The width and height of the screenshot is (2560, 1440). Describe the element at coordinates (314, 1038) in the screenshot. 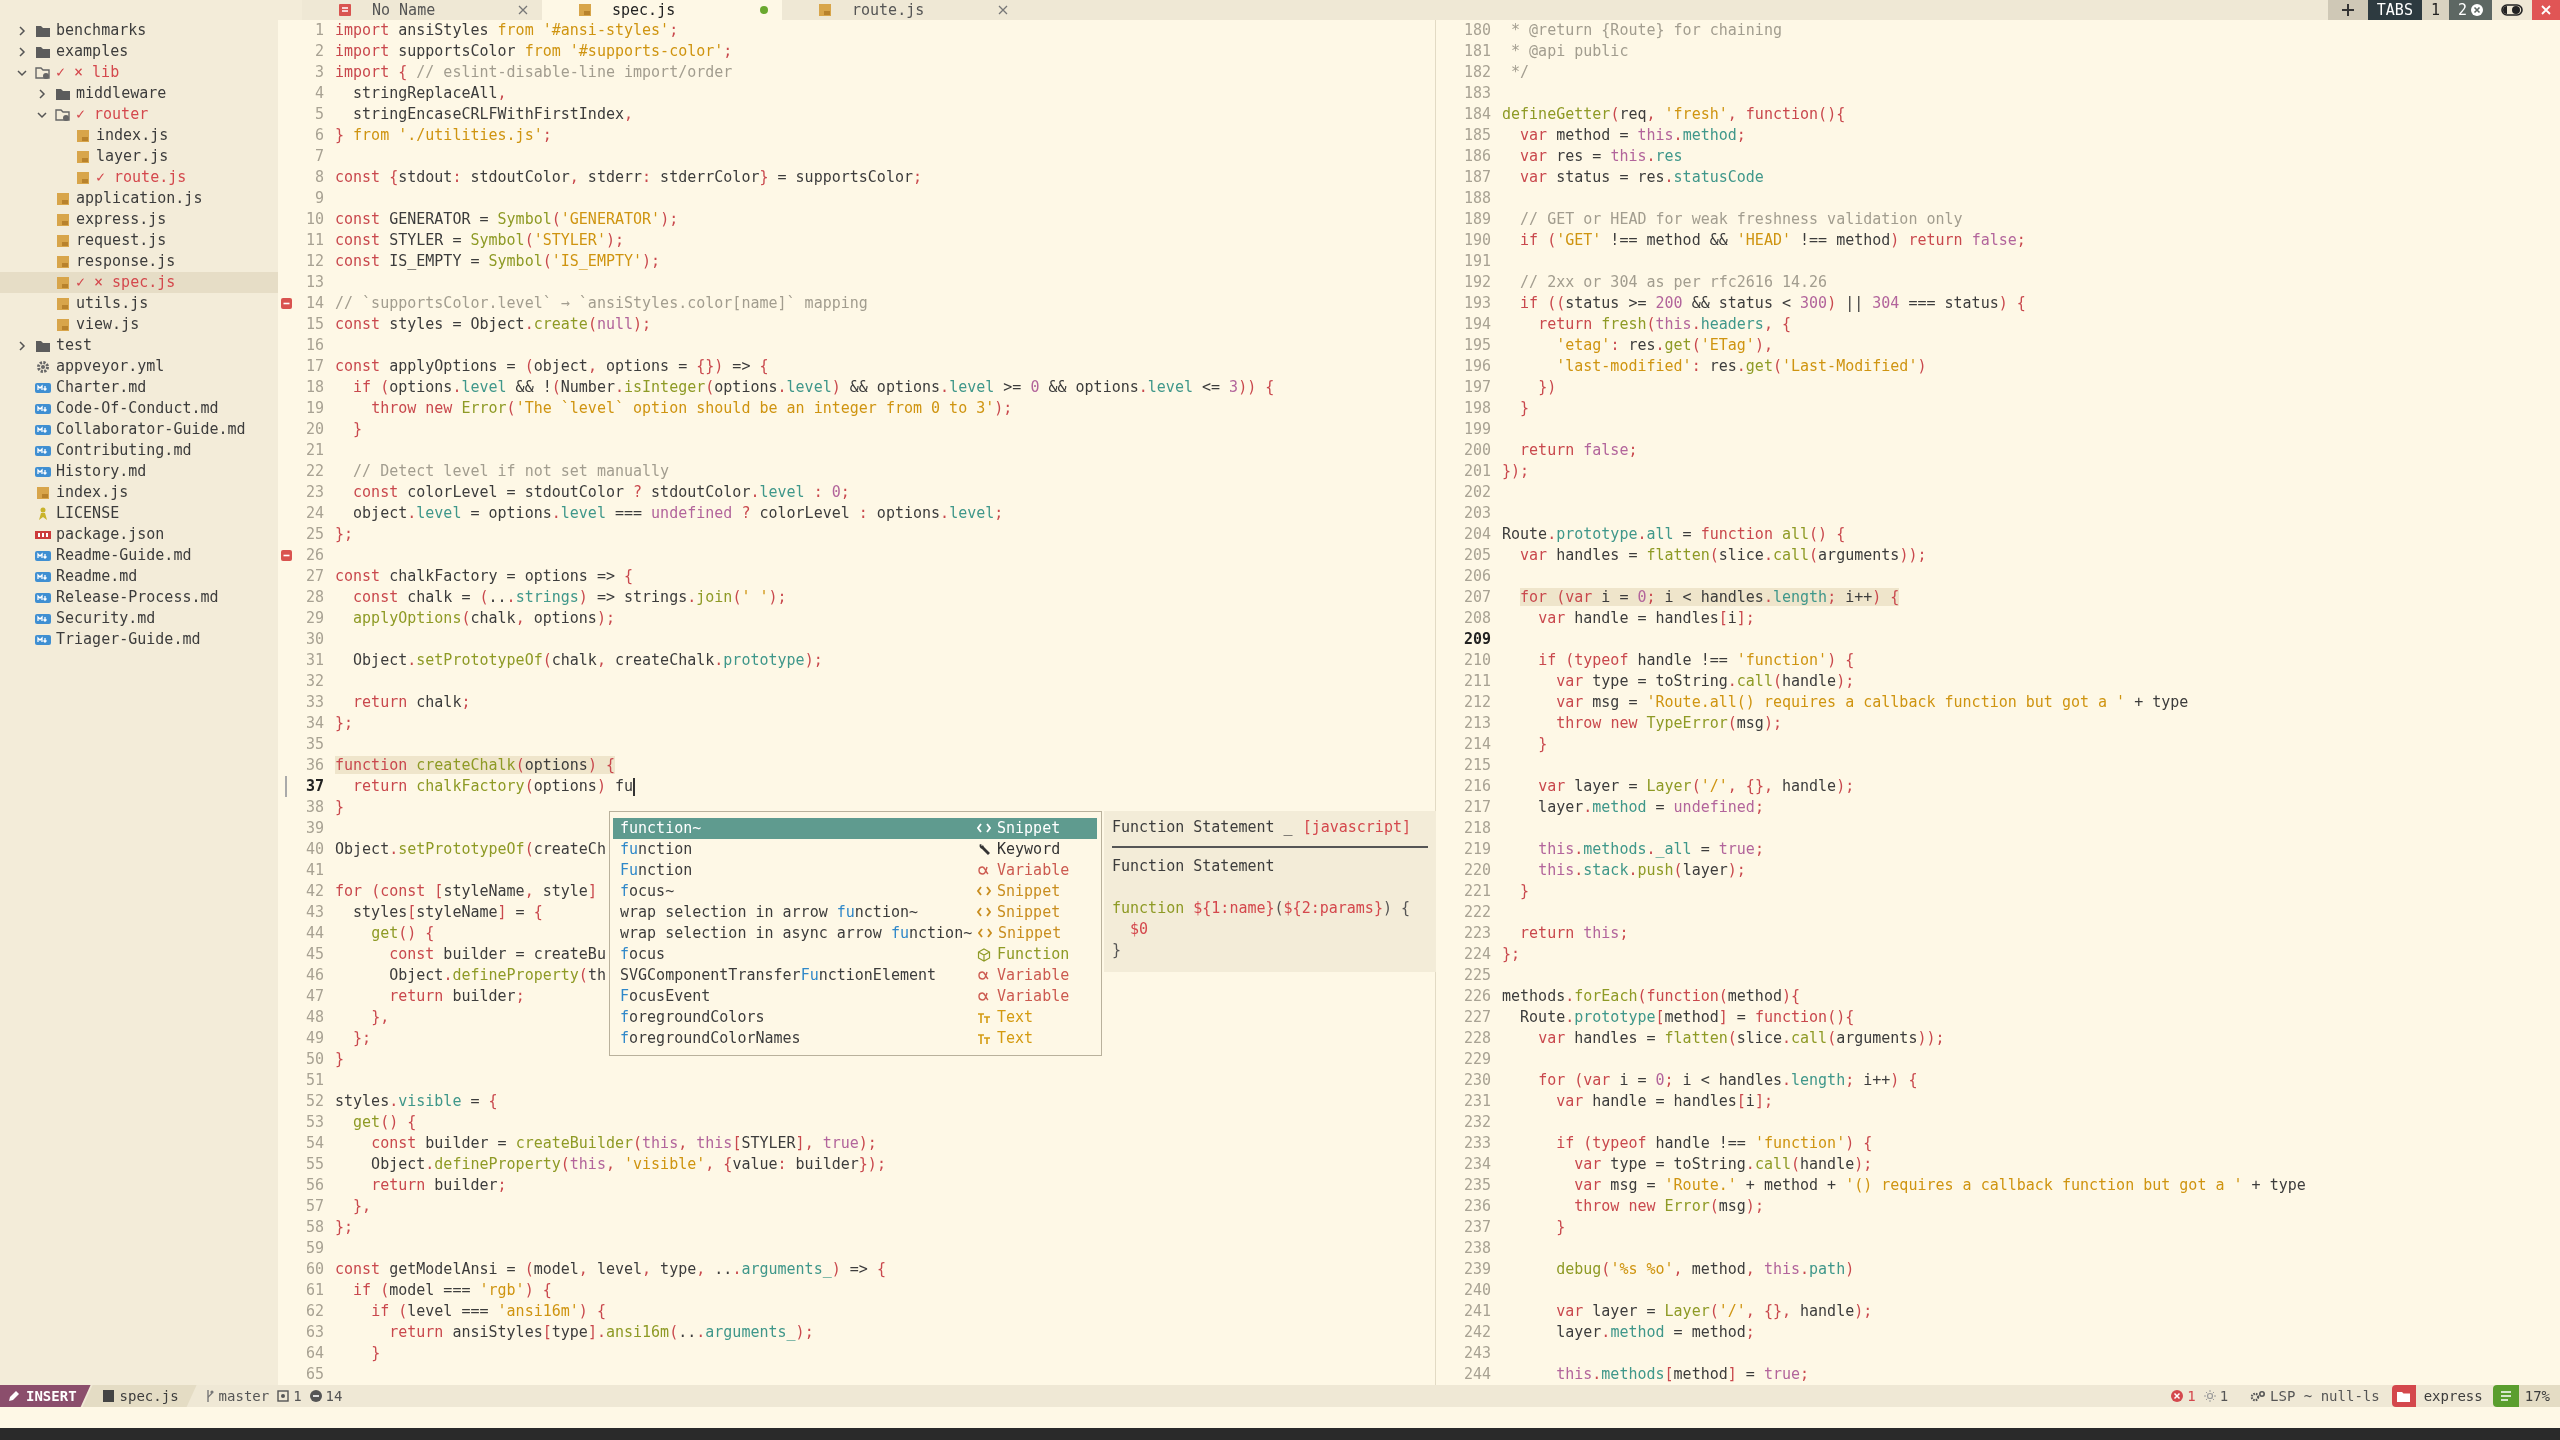

I see `line-number: 49` at that location.